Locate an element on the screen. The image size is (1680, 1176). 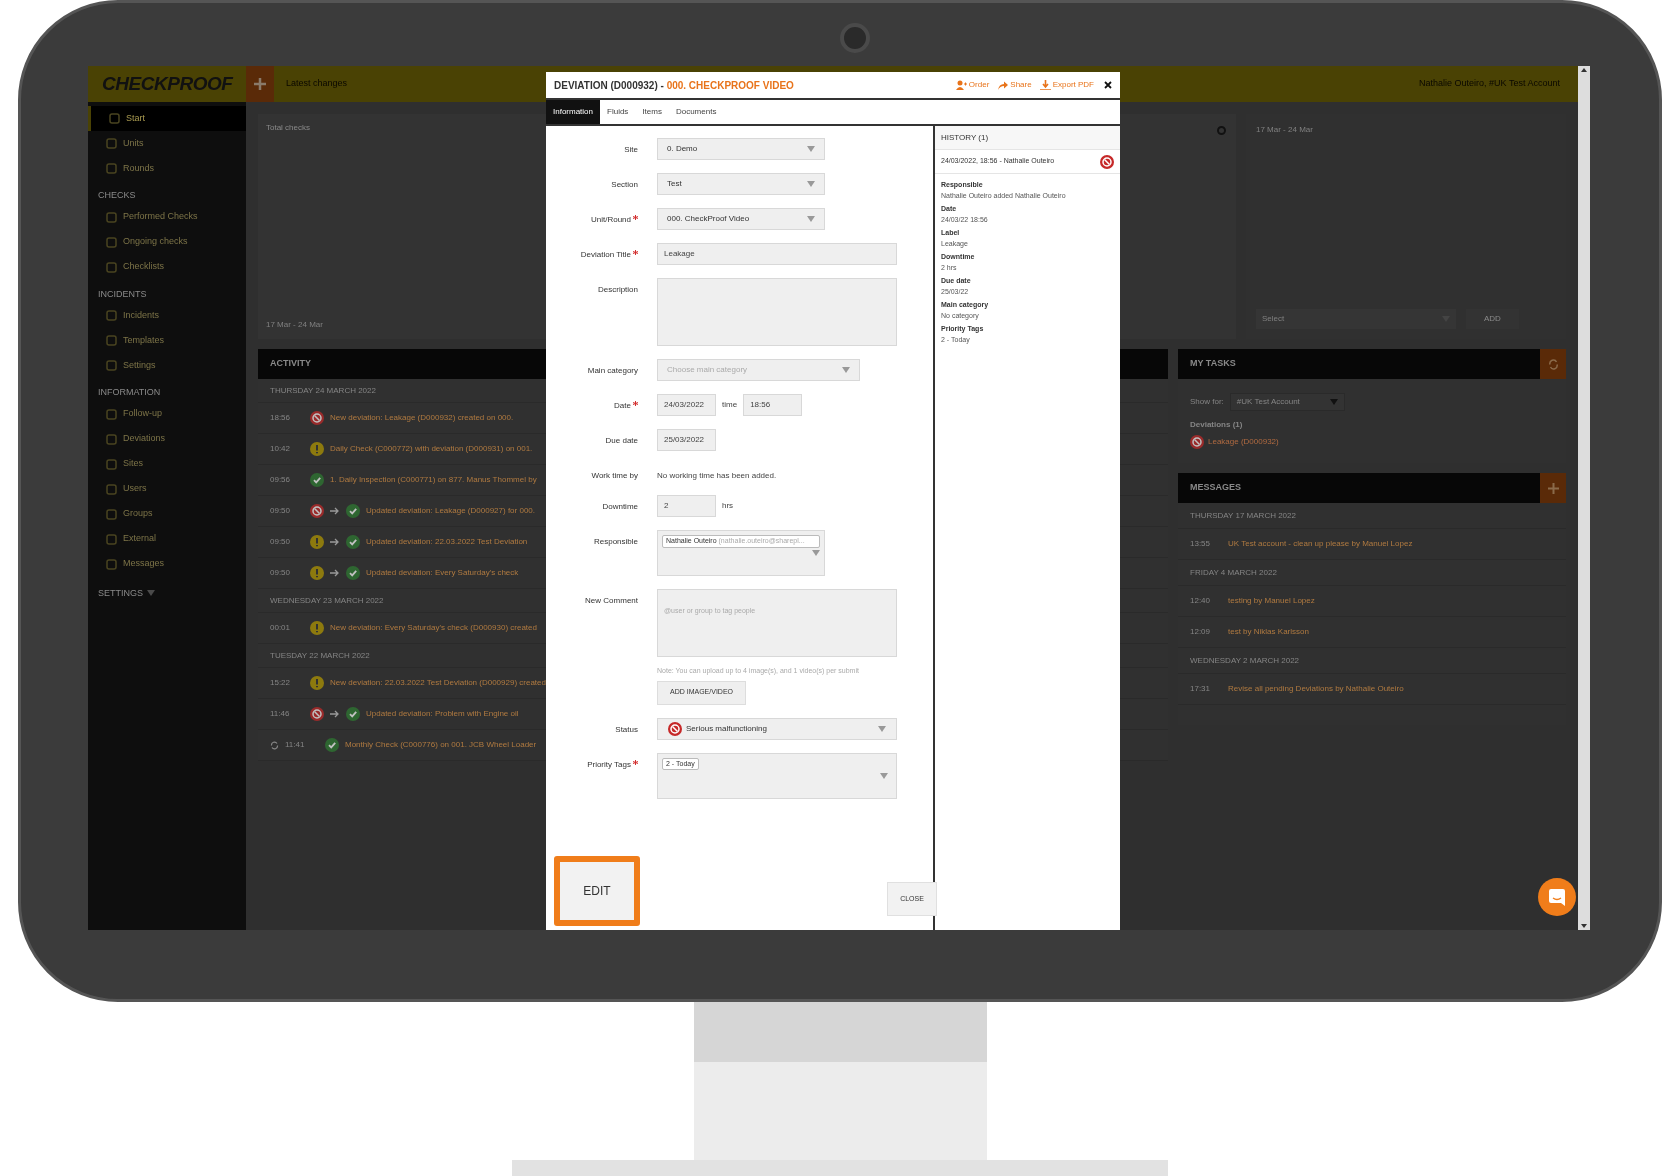
tab: Information is located at coordinates (573, 112).